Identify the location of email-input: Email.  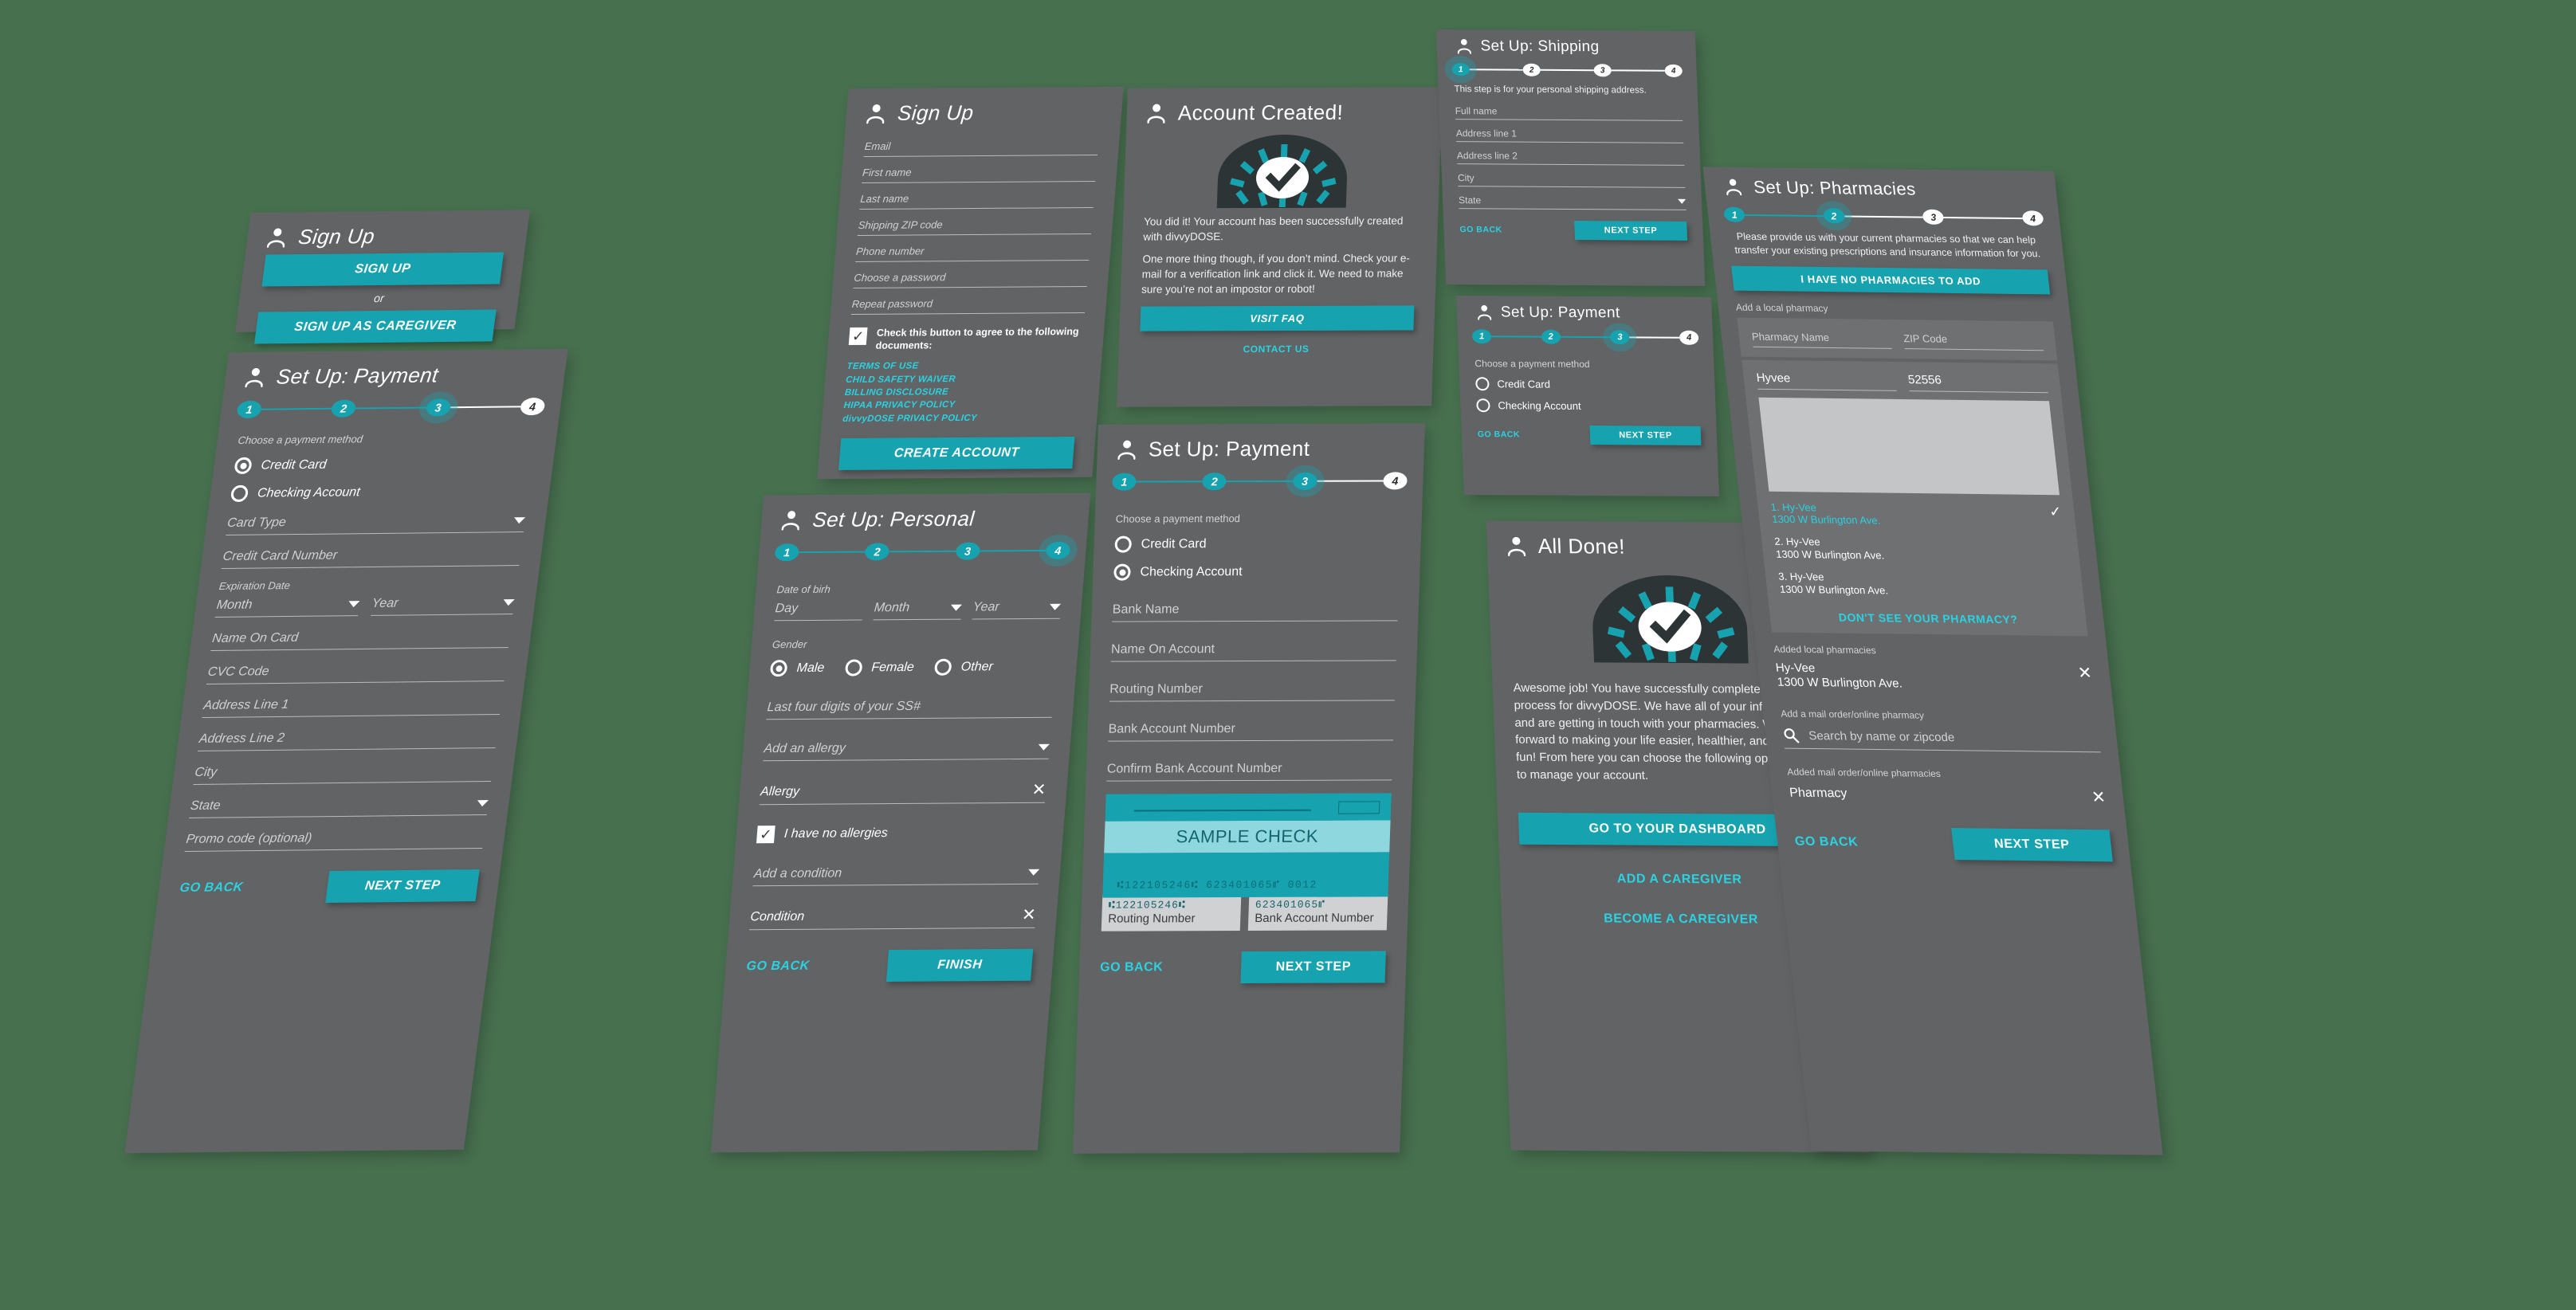
(981, 147).